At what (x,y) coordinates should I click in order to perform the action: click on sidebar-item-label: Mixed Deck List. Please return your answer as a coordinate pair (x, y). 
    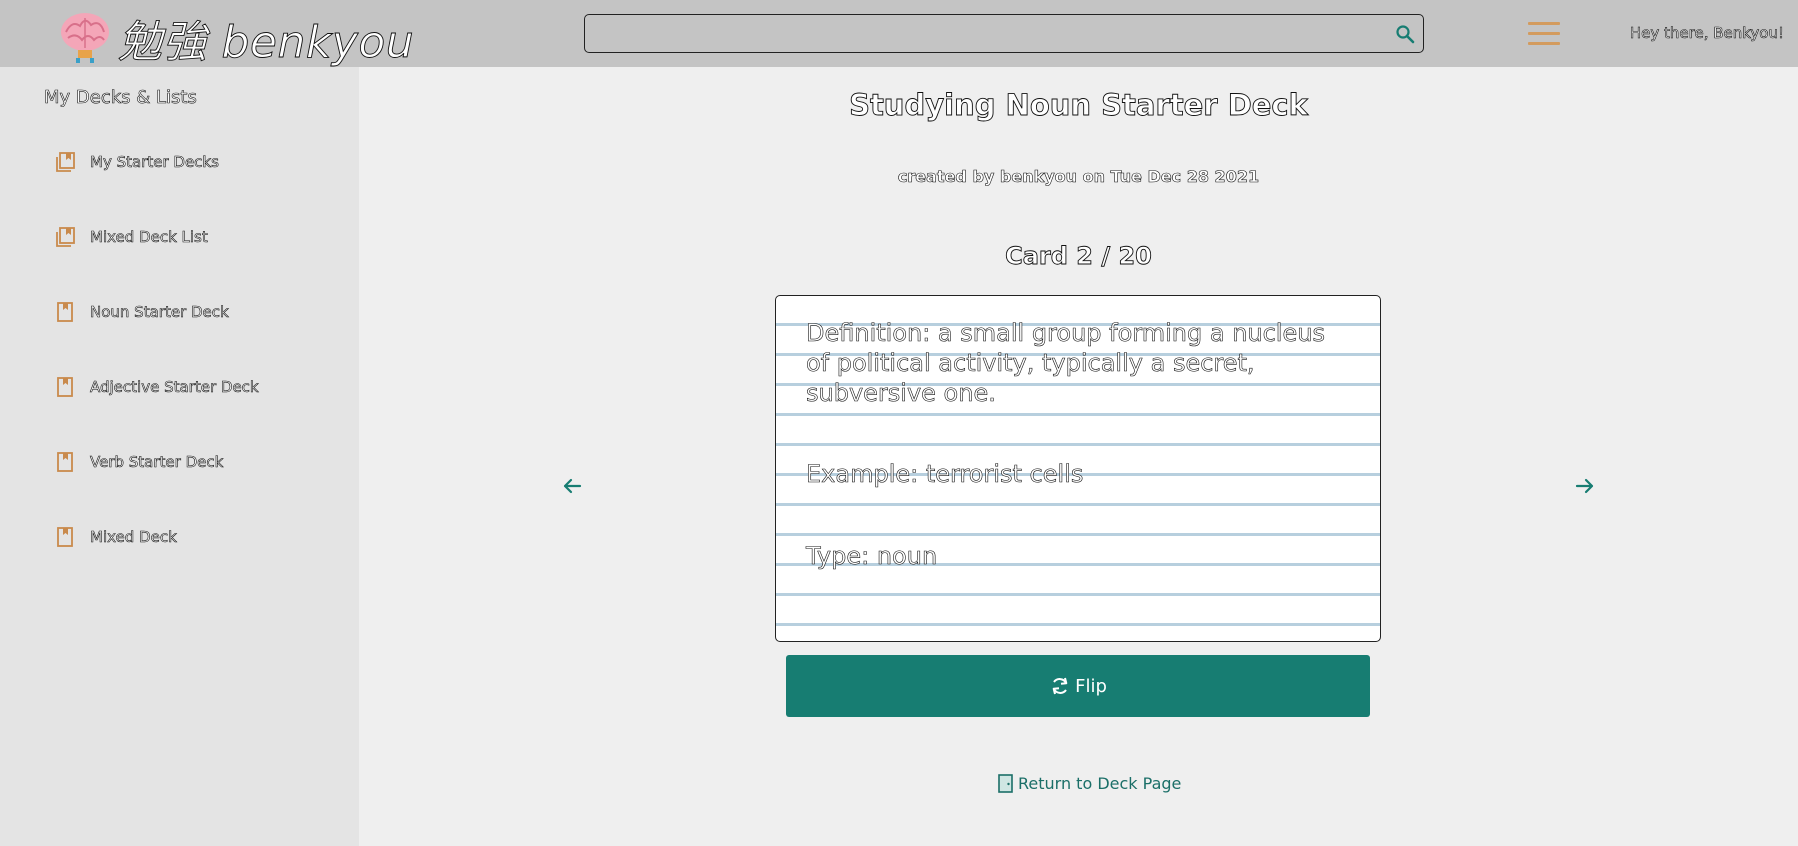
    Looking at the image, I should click on (149, 237).